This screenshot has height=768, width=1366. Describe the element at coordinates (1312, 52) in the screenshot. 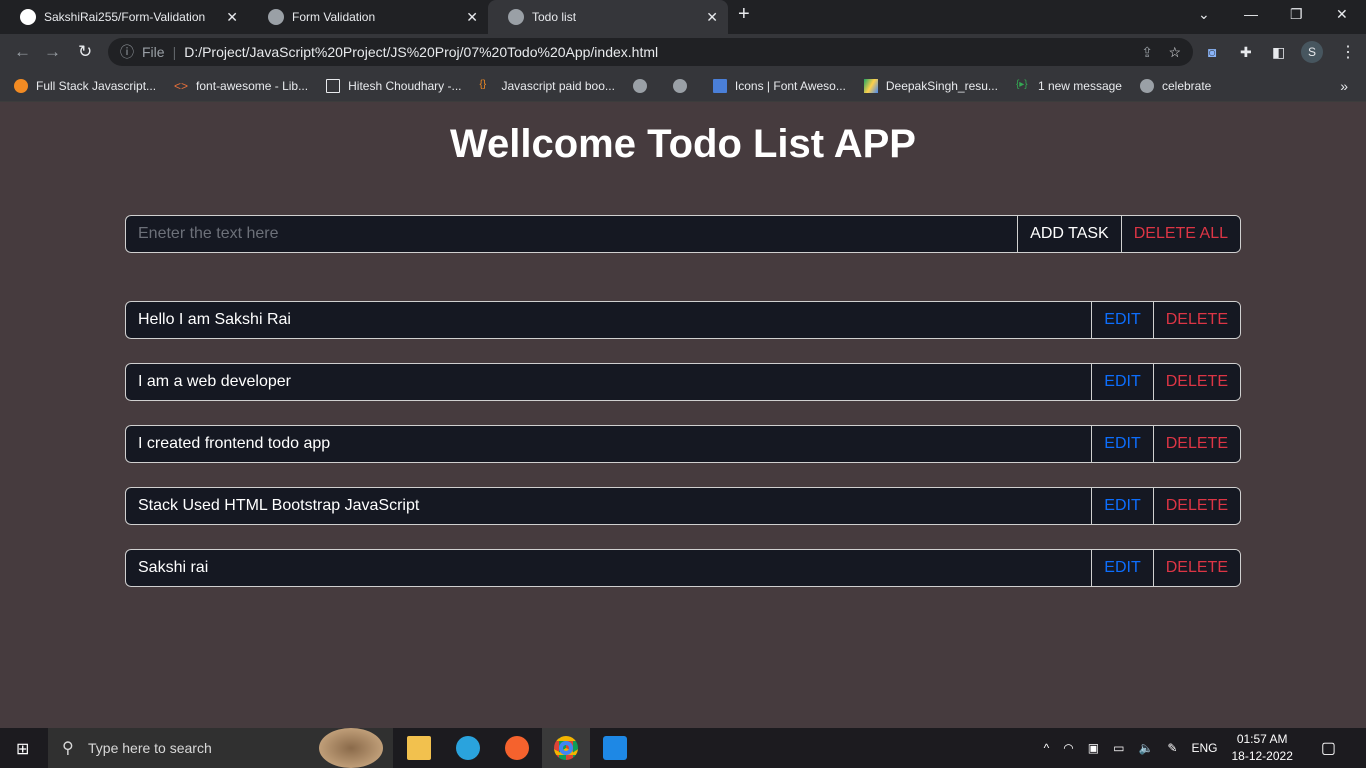

I see `profile-avatar: S` at that location.